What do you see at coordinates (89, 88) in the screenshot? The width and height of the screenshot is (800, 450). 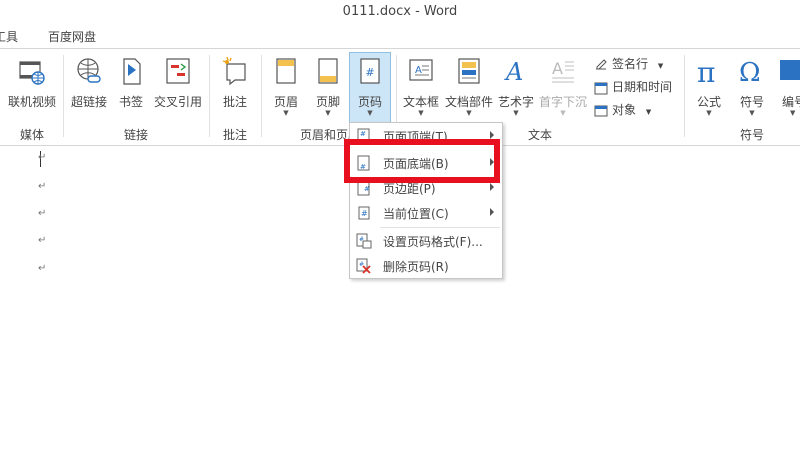 I see `hyperlink-button: 超链接` at bounding box center [89, 88].